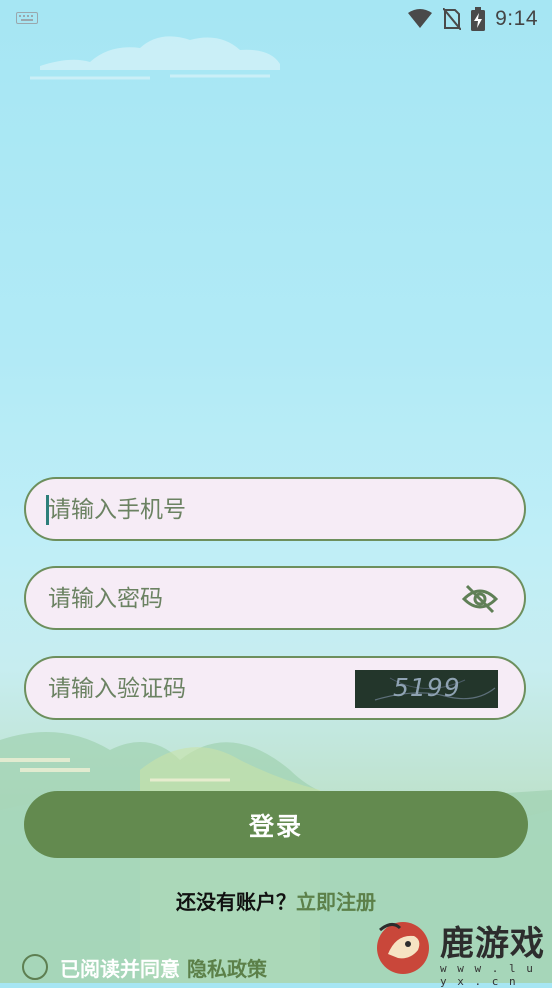 The width and height of the screenshot is (552, 988). What do you see at coordinates (492, 944) in the screenshot?
I see `watermark-brand: 鹿游戏` at bounding box center [492, 944].